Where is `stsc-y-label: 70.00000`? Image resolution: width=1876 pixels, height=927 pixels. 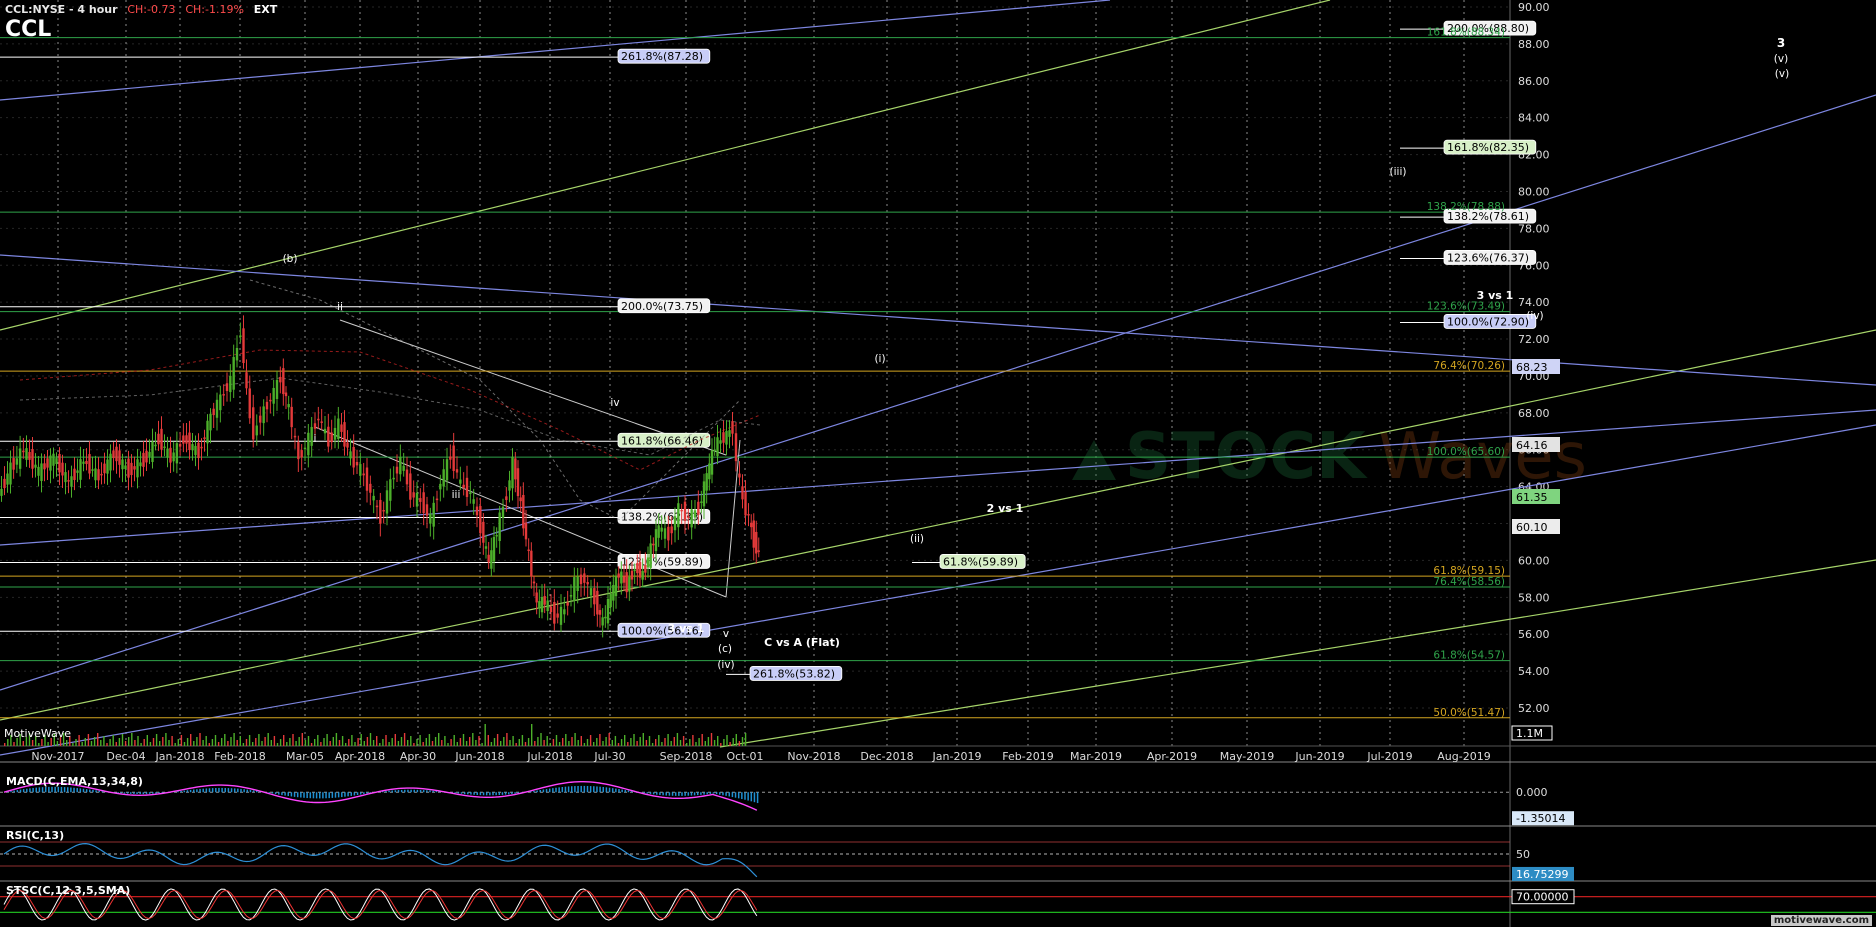 stsc-y-label: 70.00000 is located at coordinates (1542, 897).